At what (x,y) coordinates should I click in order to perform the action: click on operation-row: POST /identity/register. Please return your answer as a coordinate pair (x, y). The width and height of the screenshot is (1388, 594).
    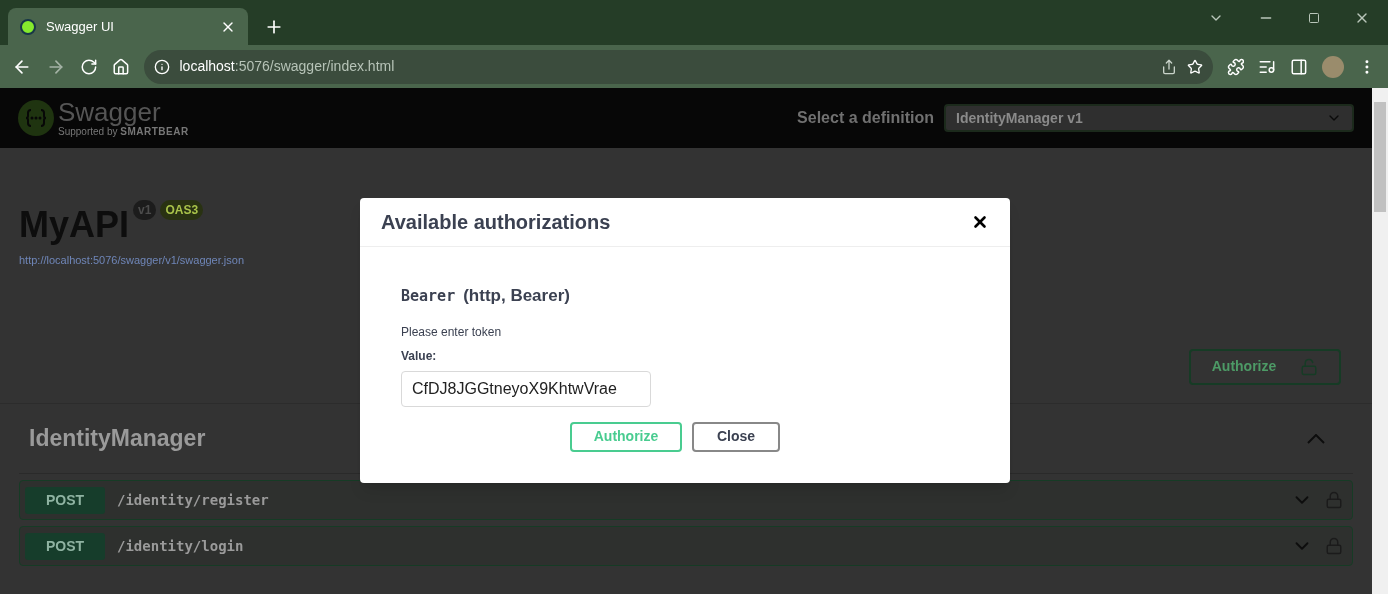
    Looking at the image, I should click on (686, 500).